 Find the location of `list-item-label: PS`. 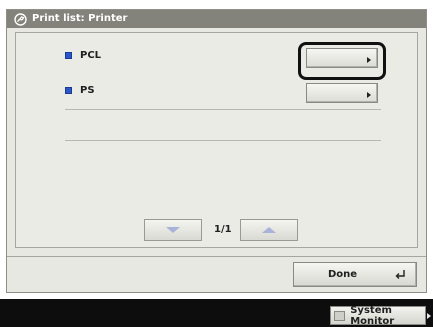

list-item-label: PS is located at coordinates (87, 90).